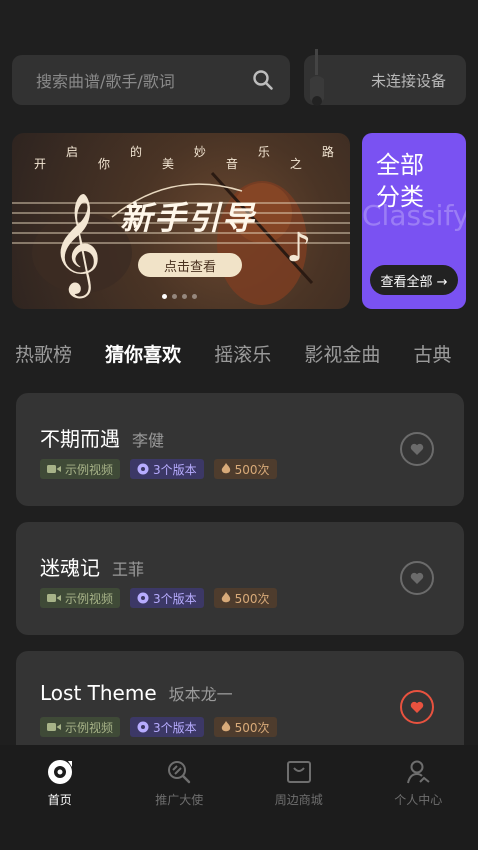 The width and height of the screenshot is (478, 850). I want to click on like-button-active, so click(417, 707).